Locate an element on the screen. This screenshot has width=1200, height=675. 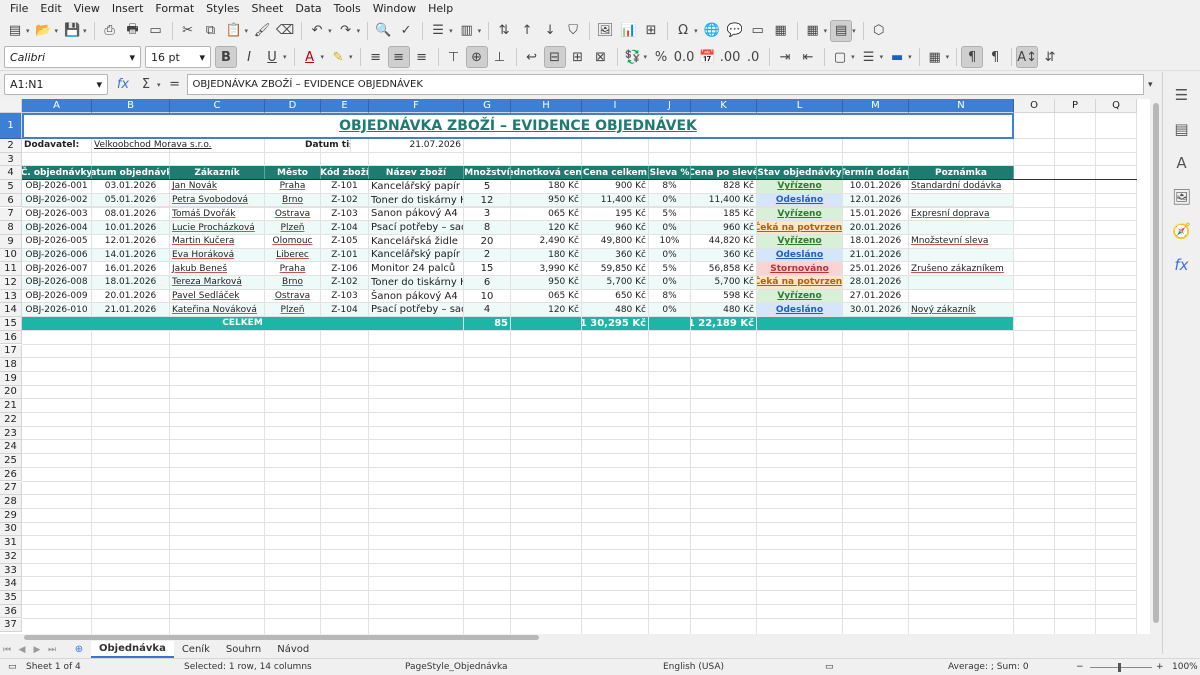
table-cell: Nový zákazník is located at coordinates (961, 310).